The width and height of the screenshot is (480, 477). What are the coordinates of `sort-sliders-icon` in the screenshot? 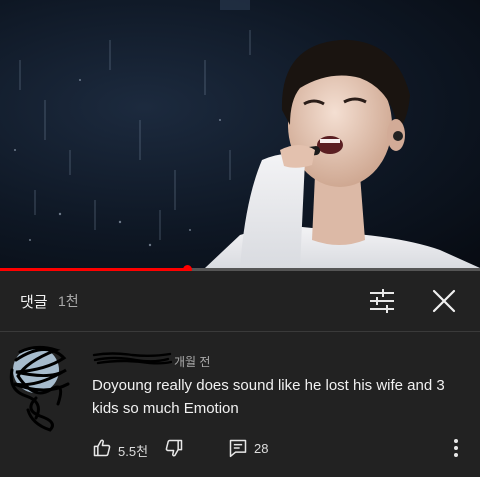 It's located at (382, 301).